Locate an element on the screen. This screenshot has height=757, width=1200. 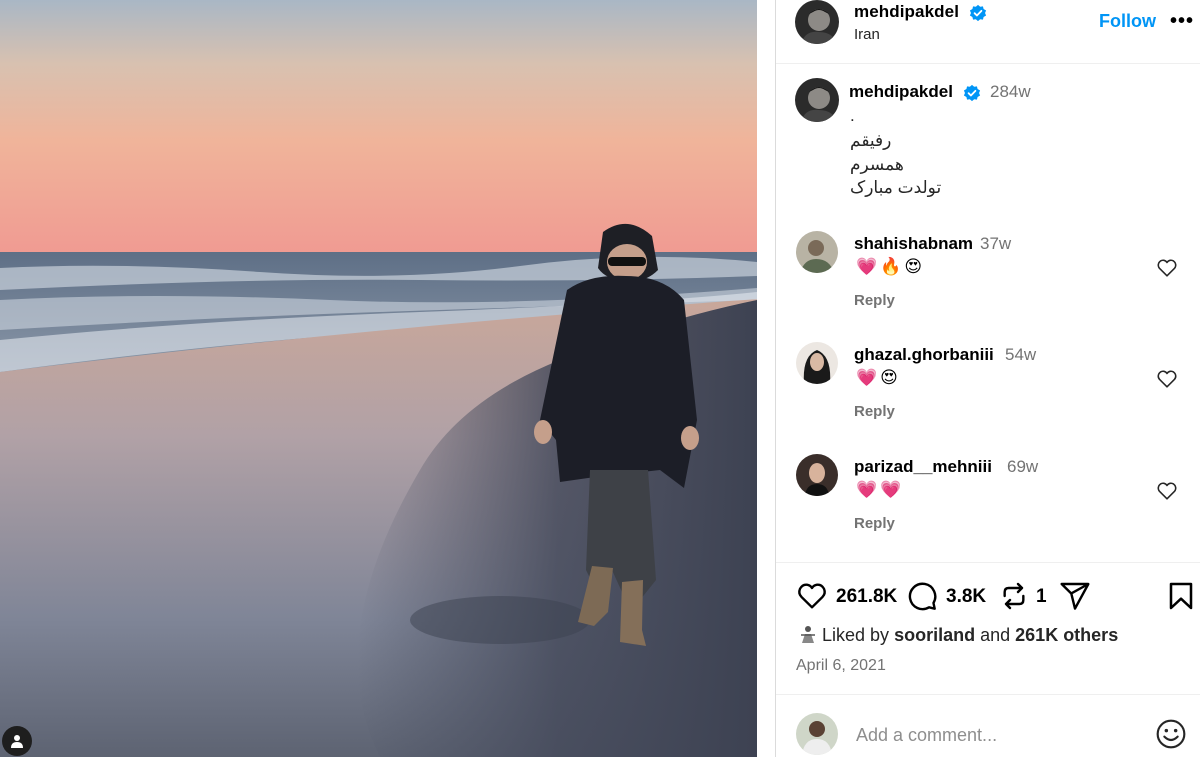
comment-username: parizad__mehniii is located at coordinates (923, 467).